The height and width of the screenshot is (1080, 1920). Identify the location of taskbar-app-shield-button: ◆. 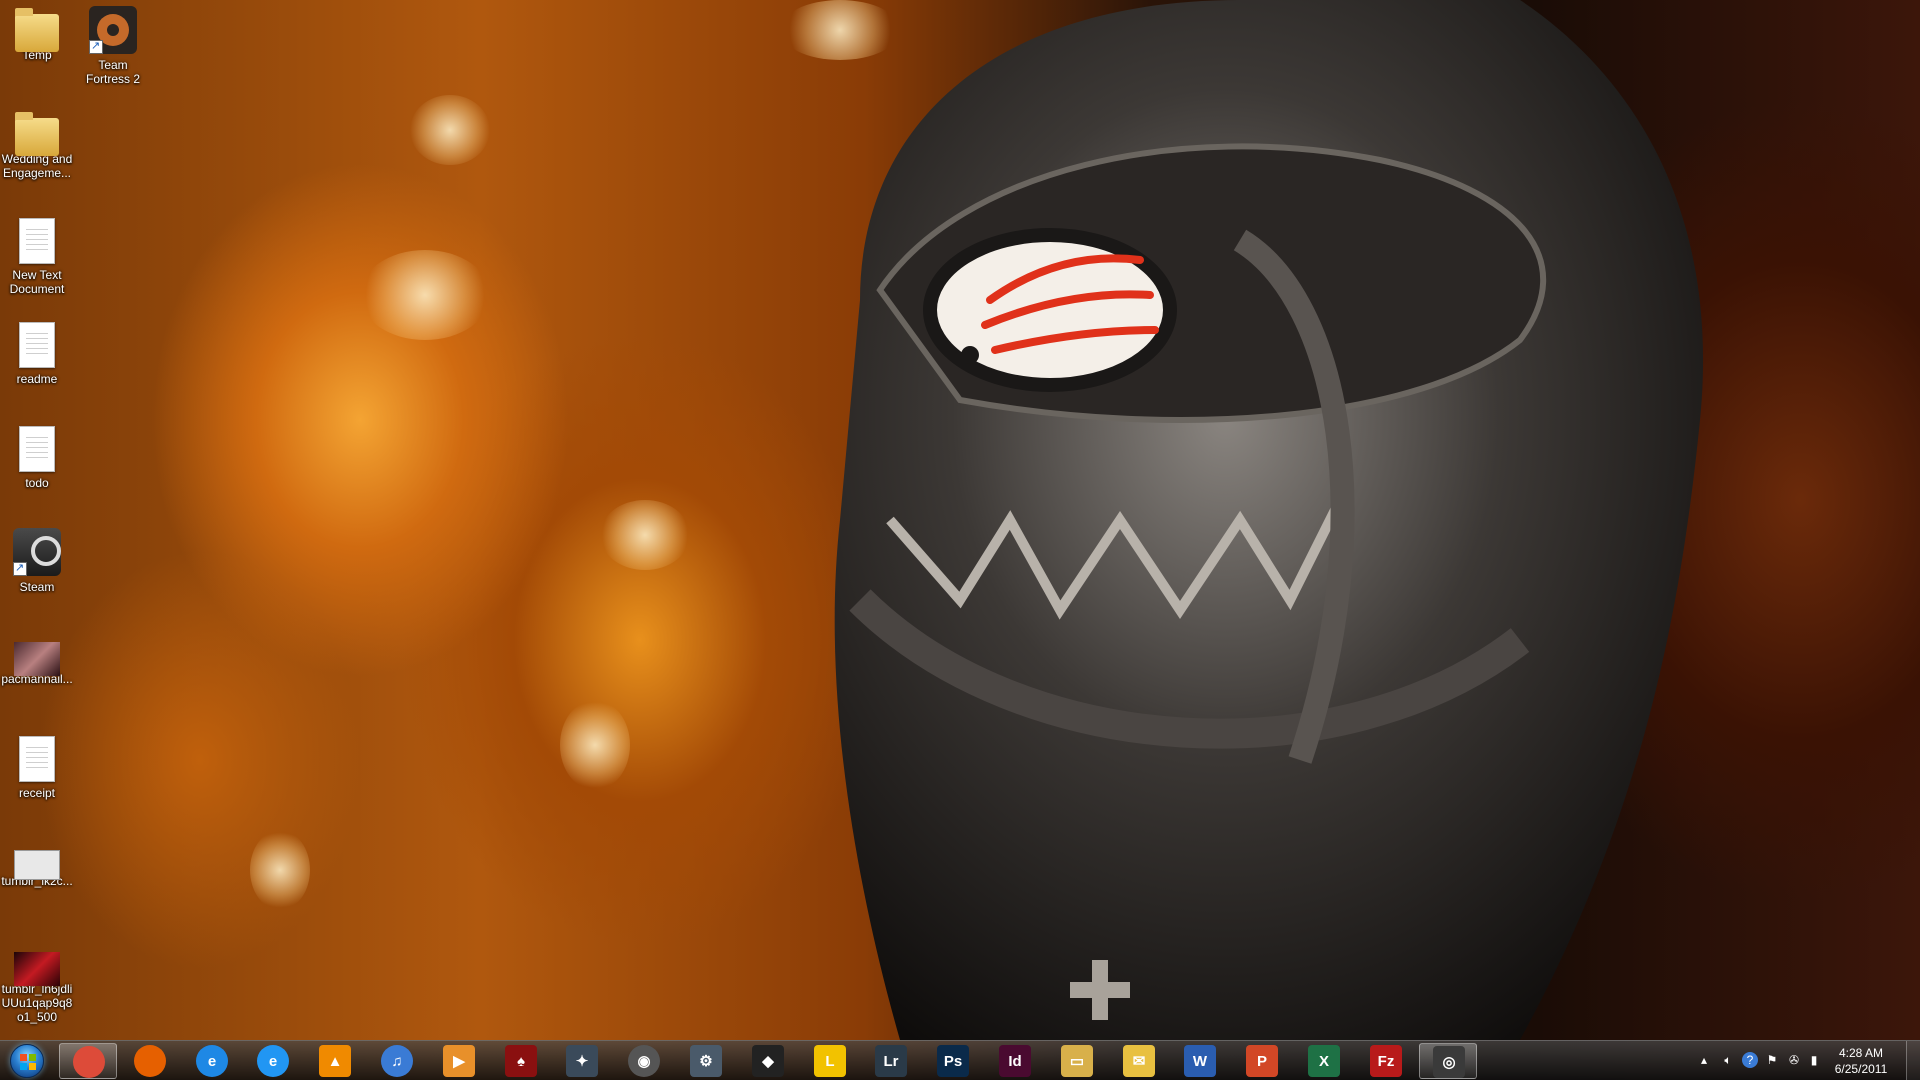
(768, 1061).